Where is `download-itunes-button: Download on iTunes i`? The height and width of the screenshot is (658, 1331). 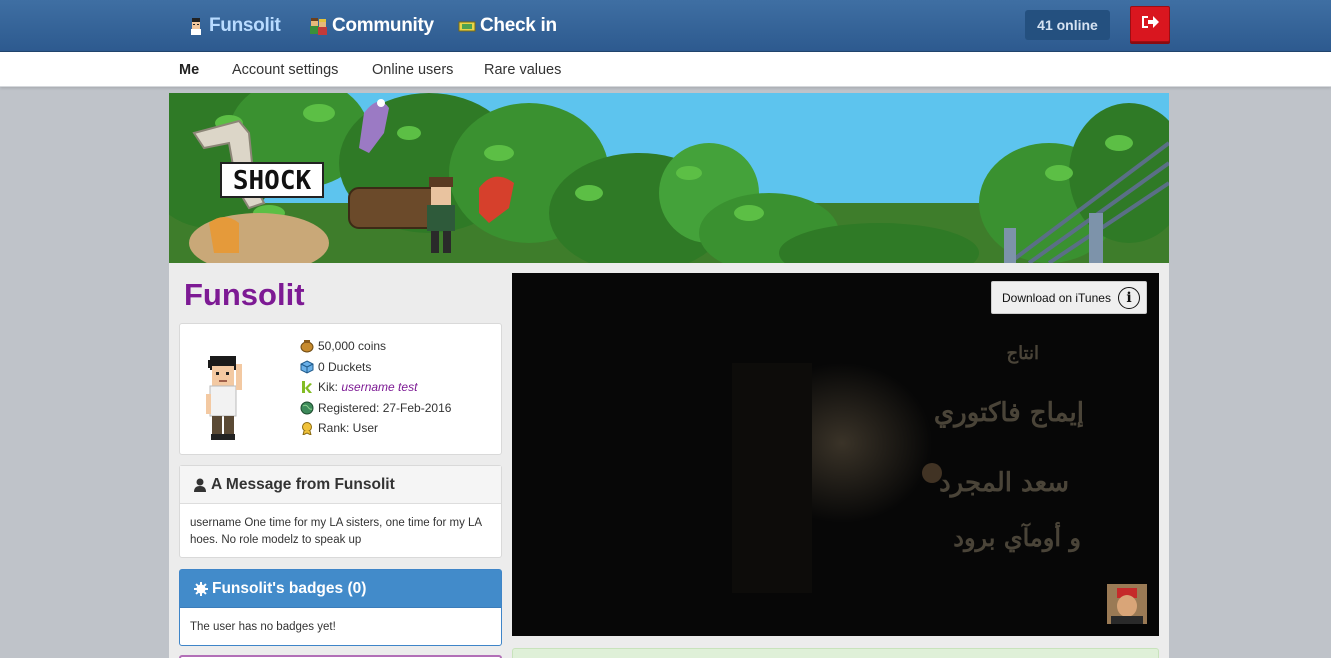 download-itunes-button: Download on iTunes i is located at coordinates (1069, 297).